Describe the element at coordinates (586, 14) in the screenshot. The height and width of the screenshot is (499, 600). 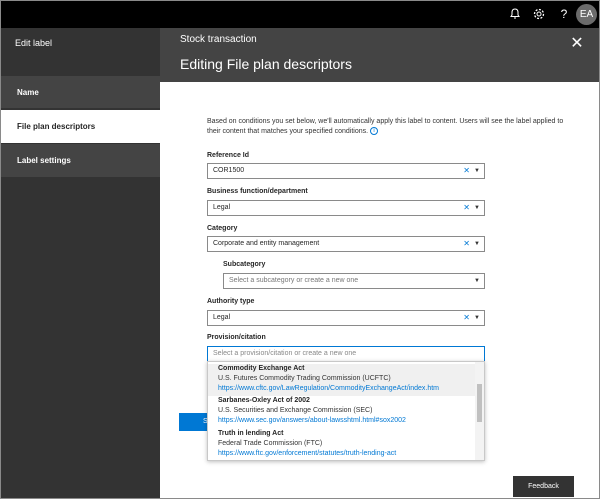
I see `avatar: EA` at that location.